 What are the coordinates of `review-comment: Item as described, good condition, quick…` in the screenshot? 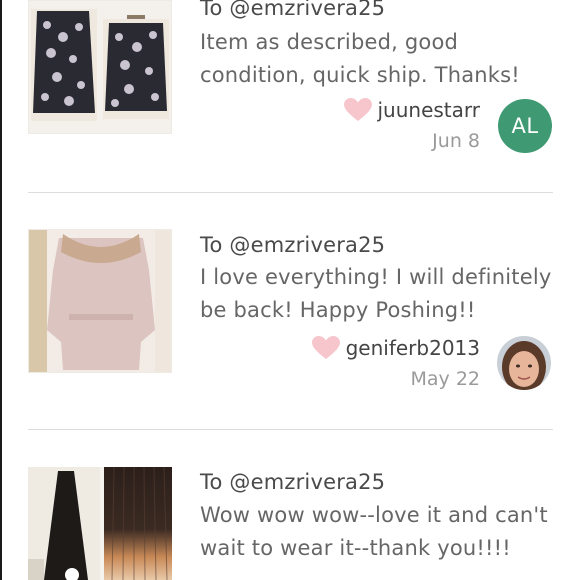 It's located at (360, 58).